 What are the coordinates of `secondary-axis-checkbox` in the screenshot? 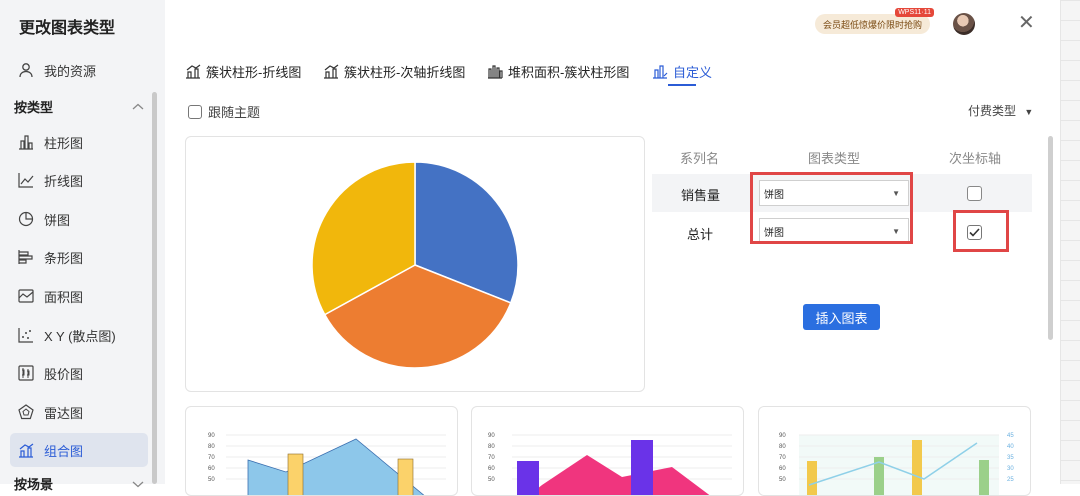 It's located at (974, 193).